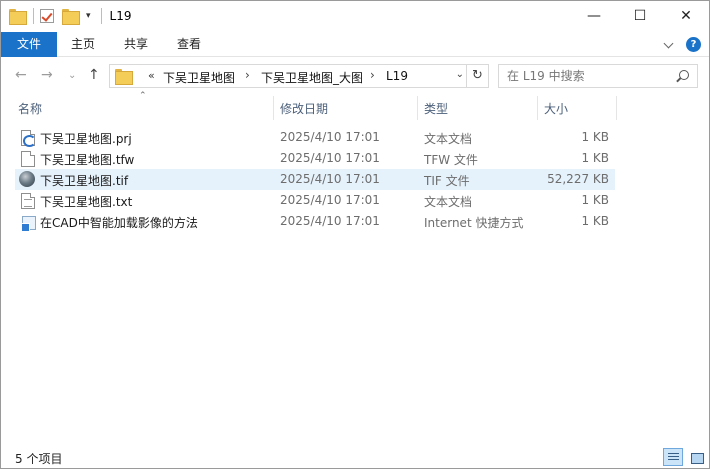  Describe the element at coordinates (136, 44) in the screenshot. I see `tab-share: 共享` at that location.